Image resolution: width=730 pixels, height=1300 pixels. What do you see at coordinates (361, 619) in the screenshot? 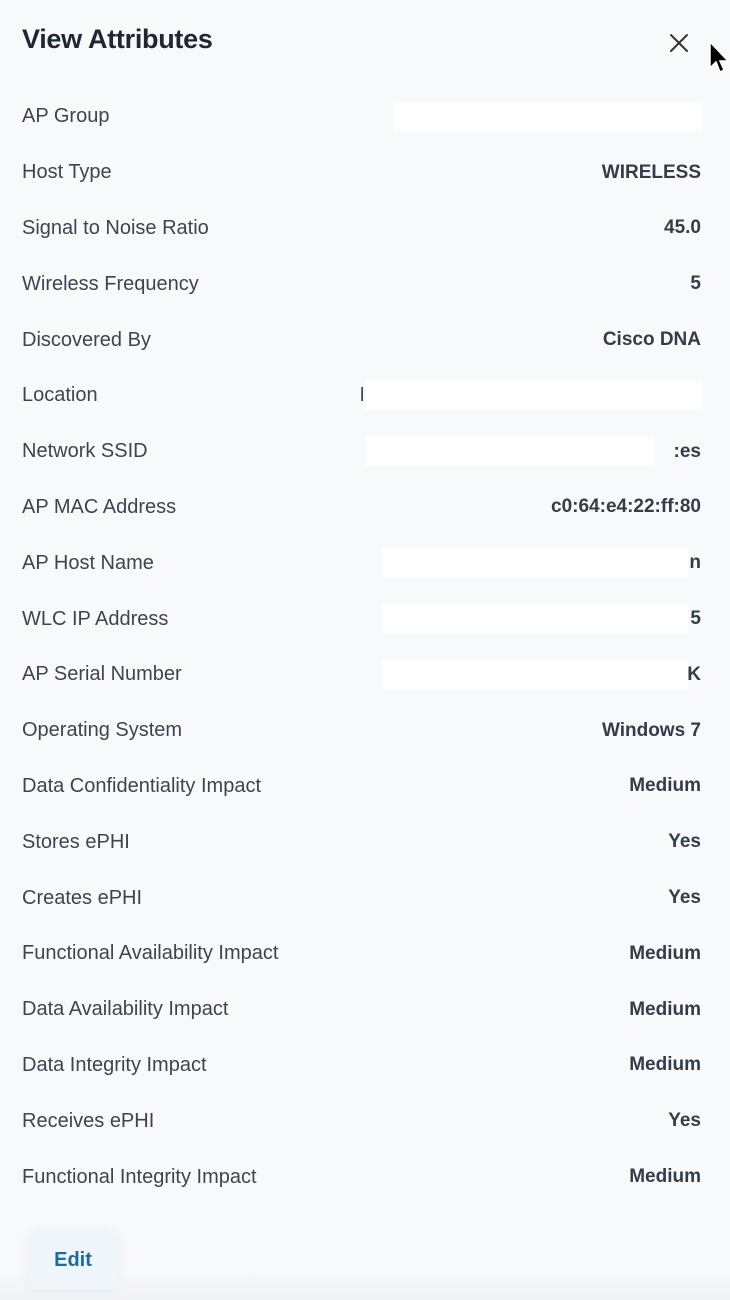
I see `attribute-row: WLC IP Address 5` at bounding box center [361, 619].